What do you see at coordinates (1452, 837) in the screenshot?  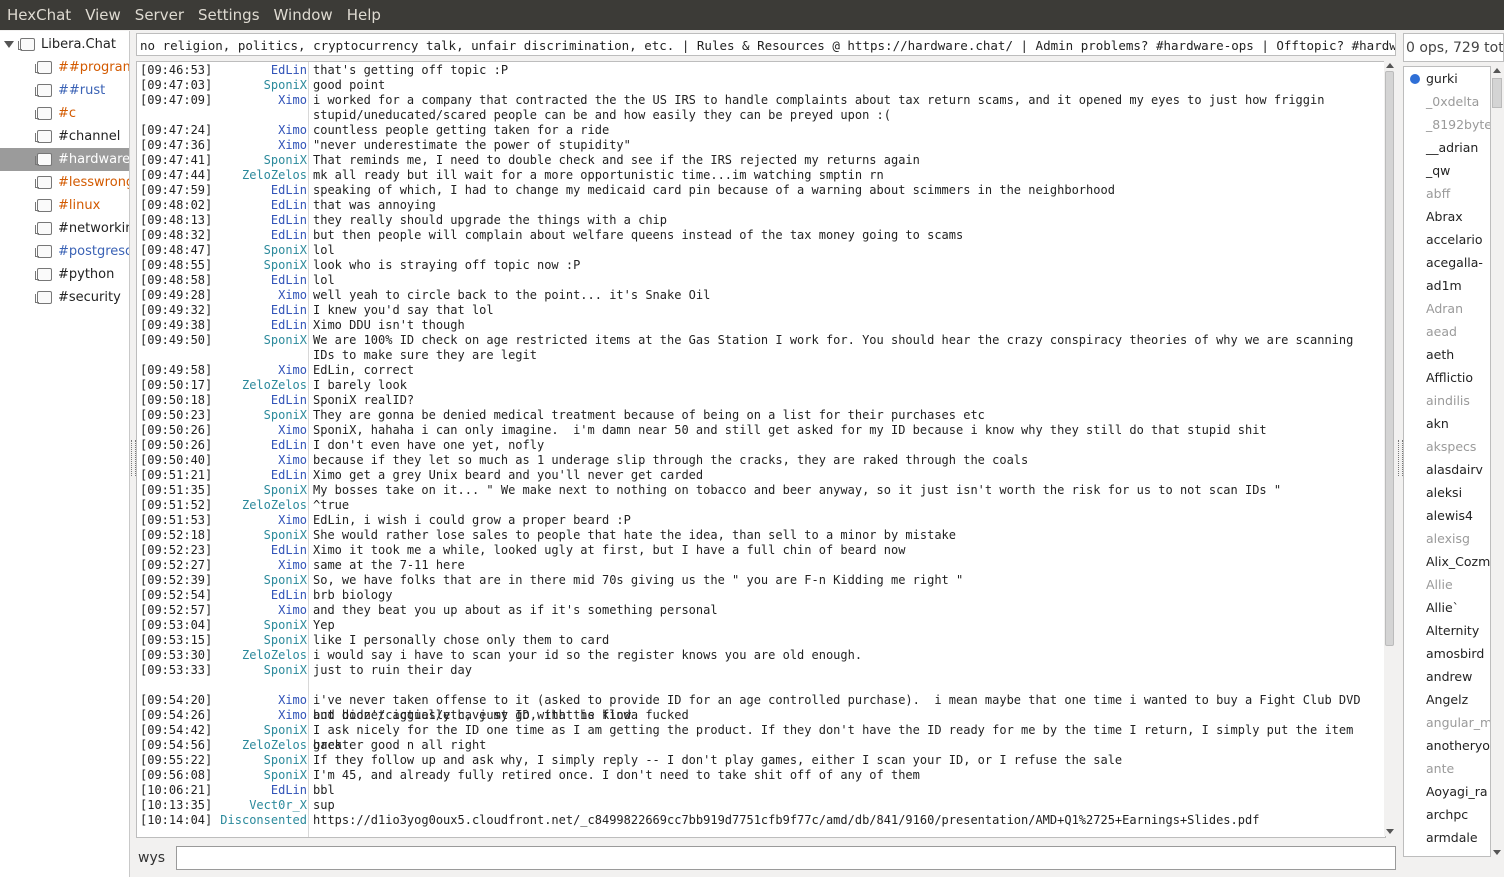 I see `user-item: armdale` at bounding box center [1452, 837].